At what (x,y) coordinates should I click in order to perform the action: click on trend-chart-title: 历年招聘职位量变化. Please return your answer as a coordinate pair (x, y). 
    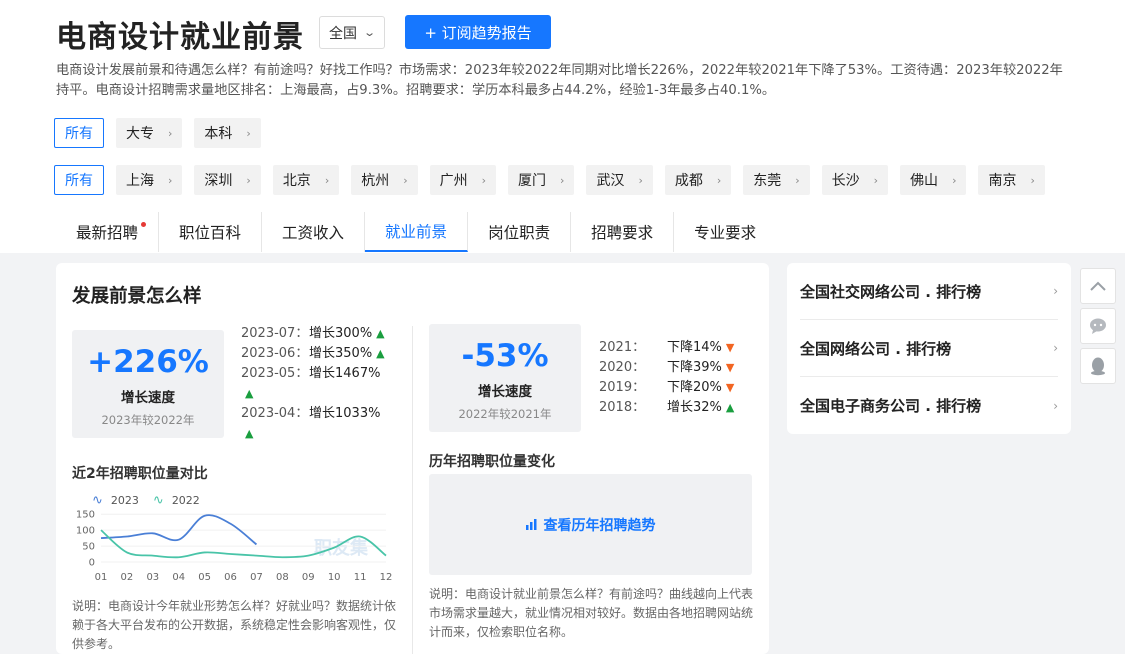
    Looking at the image, I should click on (492, 462).